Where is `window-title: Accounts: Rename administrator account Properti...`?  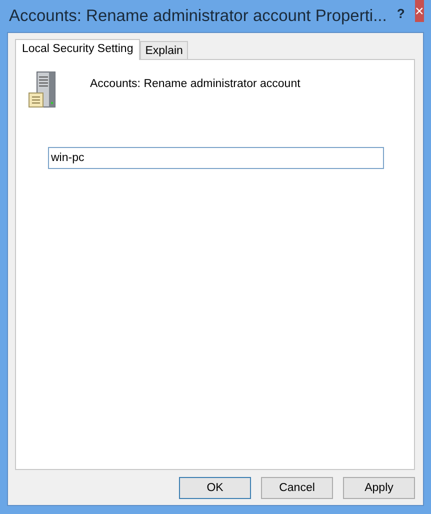
window-title: Accounts: Rename administrator account Properti... is located at coordinates (197, 16).